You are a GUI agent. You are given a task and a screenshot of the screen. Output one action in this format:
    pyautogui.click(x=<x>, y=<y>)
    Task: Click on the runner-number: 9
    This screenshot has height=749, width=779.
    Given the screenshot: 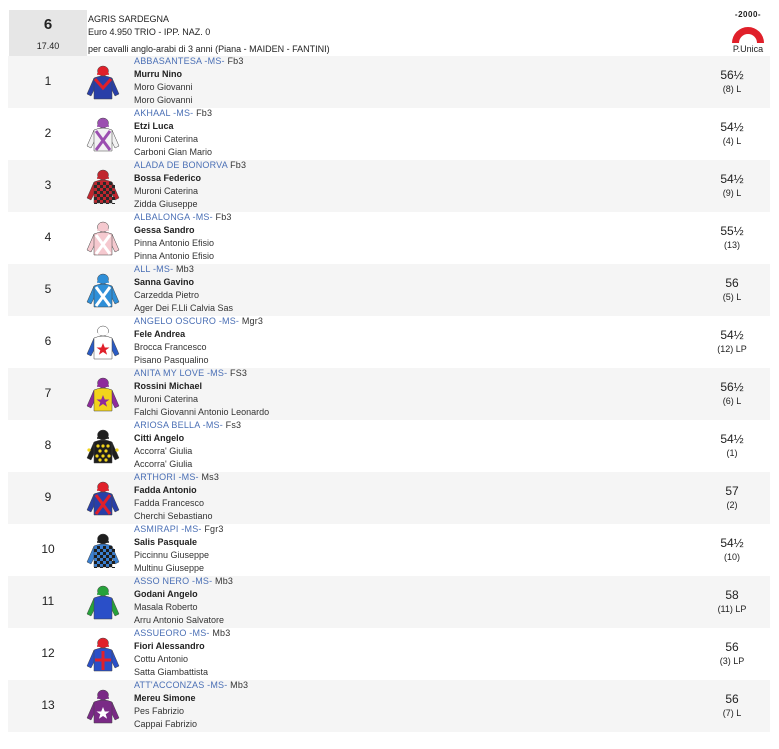 What is the action you would take?
    pyautogui.click(x=48, y=497)
    